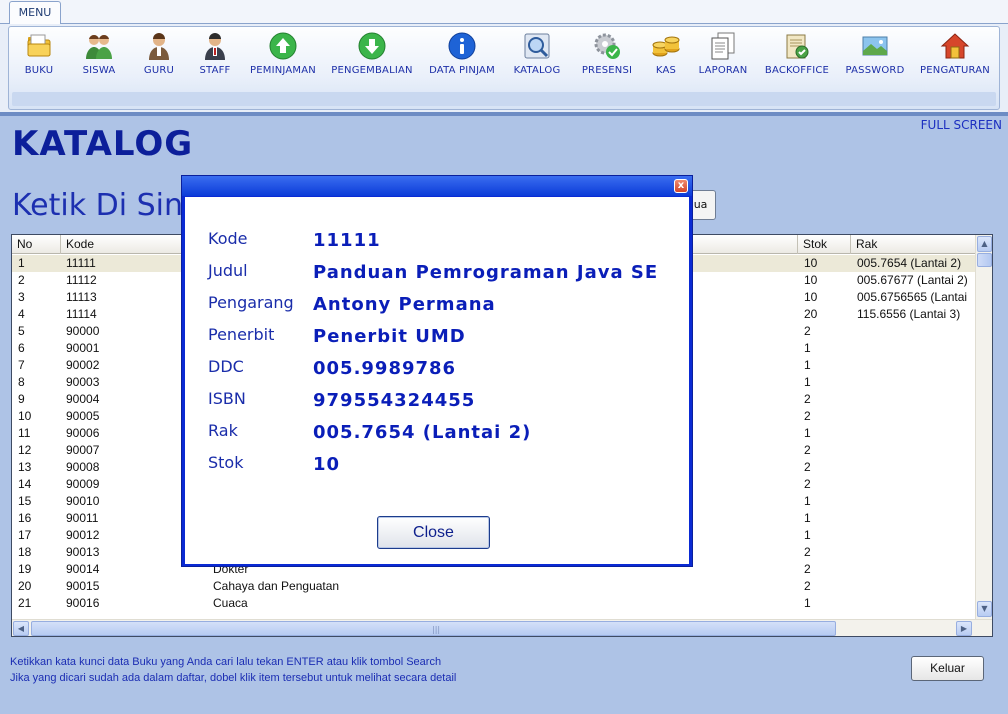 The image size is (1008, 714). What do you see at coordinates (25, 501) in the screenshot?
I see `table-cell-no: 15` at bounding box center [25, 501].